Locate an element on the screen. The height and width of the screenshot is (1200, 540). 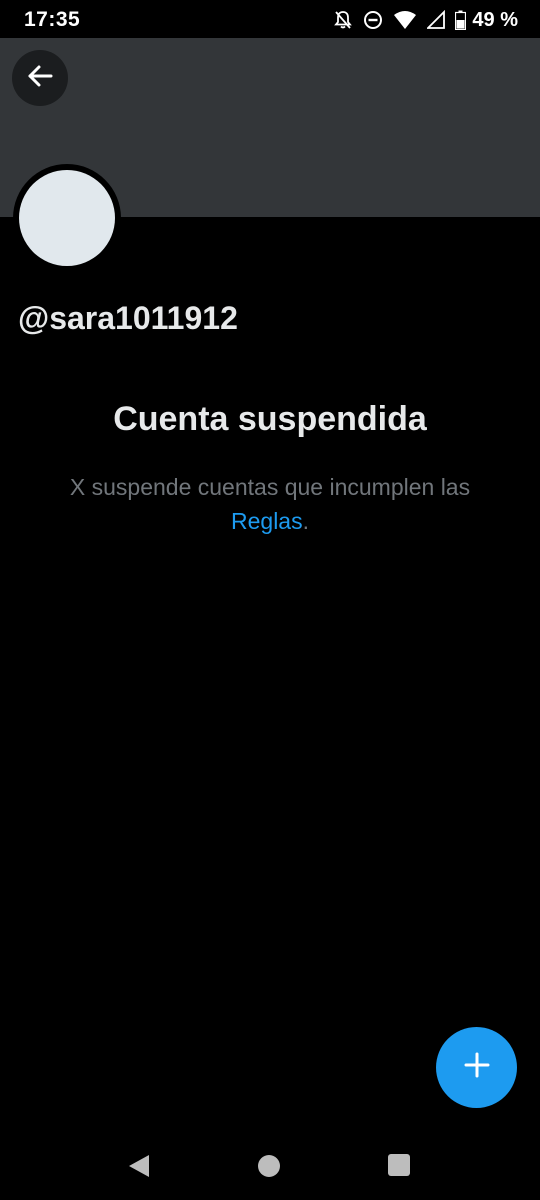
signal-icon is located at coordinates (436, 20).